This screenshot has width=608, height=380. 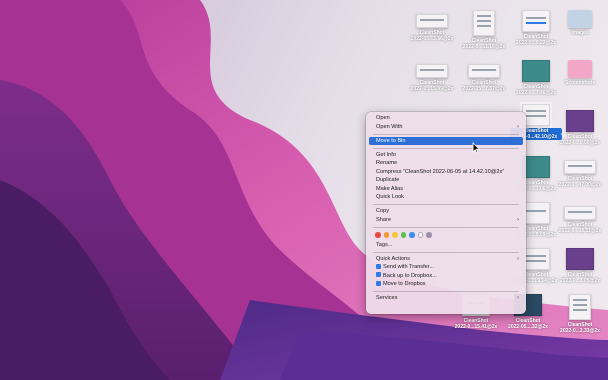 What do you see at coordinates (378, 266) in the screenshot?
I see `transfer-icon` at bounding box center [378, 266].